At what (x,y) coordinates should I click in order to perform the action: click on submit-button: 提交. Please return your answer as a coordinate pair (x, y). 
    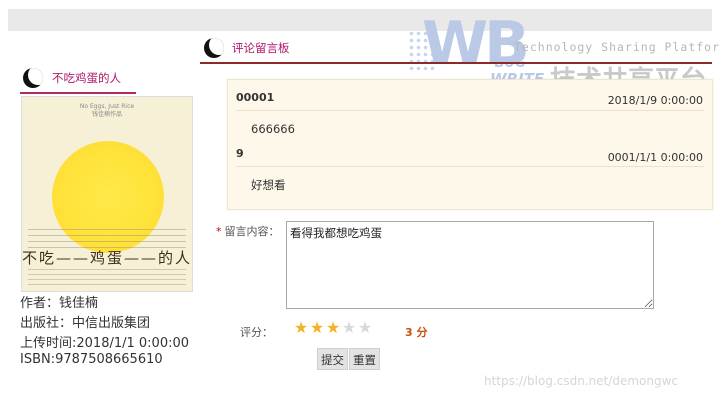
    Looking at the image, I should click on (332, 359).